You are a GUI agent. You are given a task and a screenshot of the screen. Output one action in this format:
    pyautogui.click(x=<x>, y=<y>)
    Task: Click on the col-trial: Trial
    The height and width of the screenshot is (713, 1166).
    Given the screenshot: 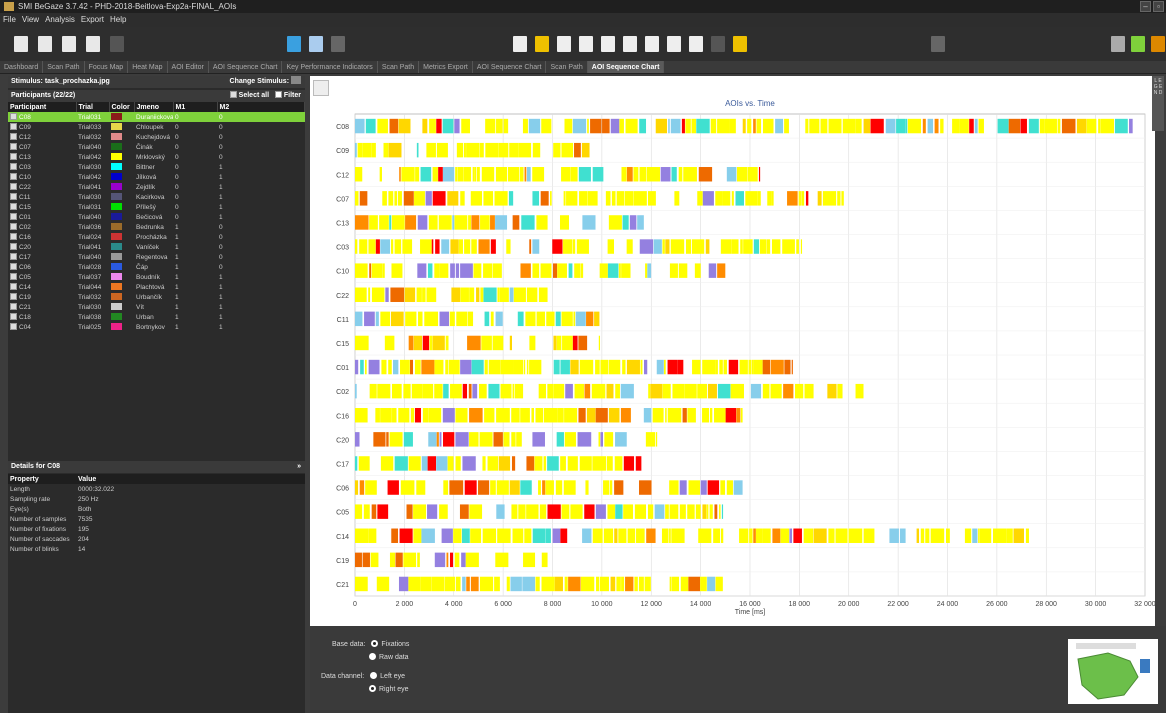 What is the action you would take?
    pyautogui.click(x=93, y=107)
    